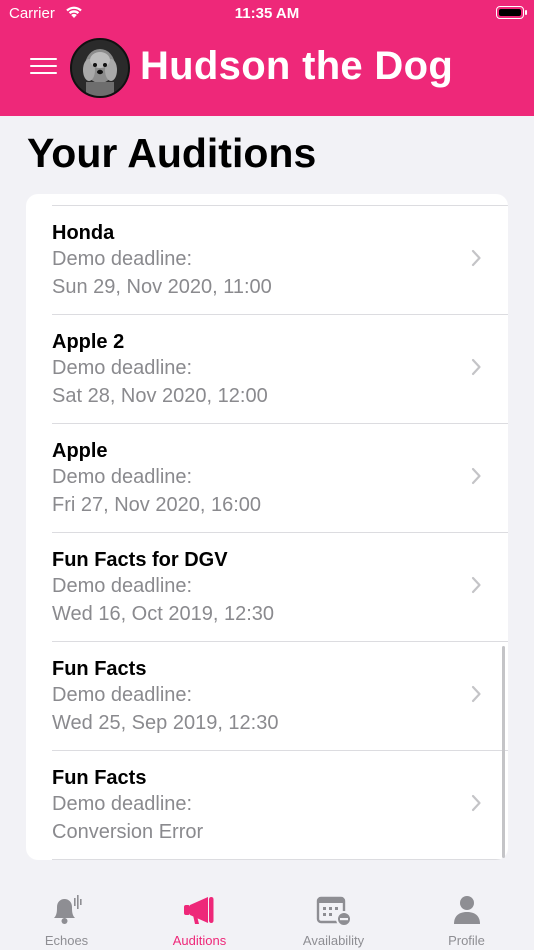 The image size is (534, 950). What do you see at coordinates (199, 940) in the screenshot?
I see `tab-label: Auditions` at bounding box center [199, 940].